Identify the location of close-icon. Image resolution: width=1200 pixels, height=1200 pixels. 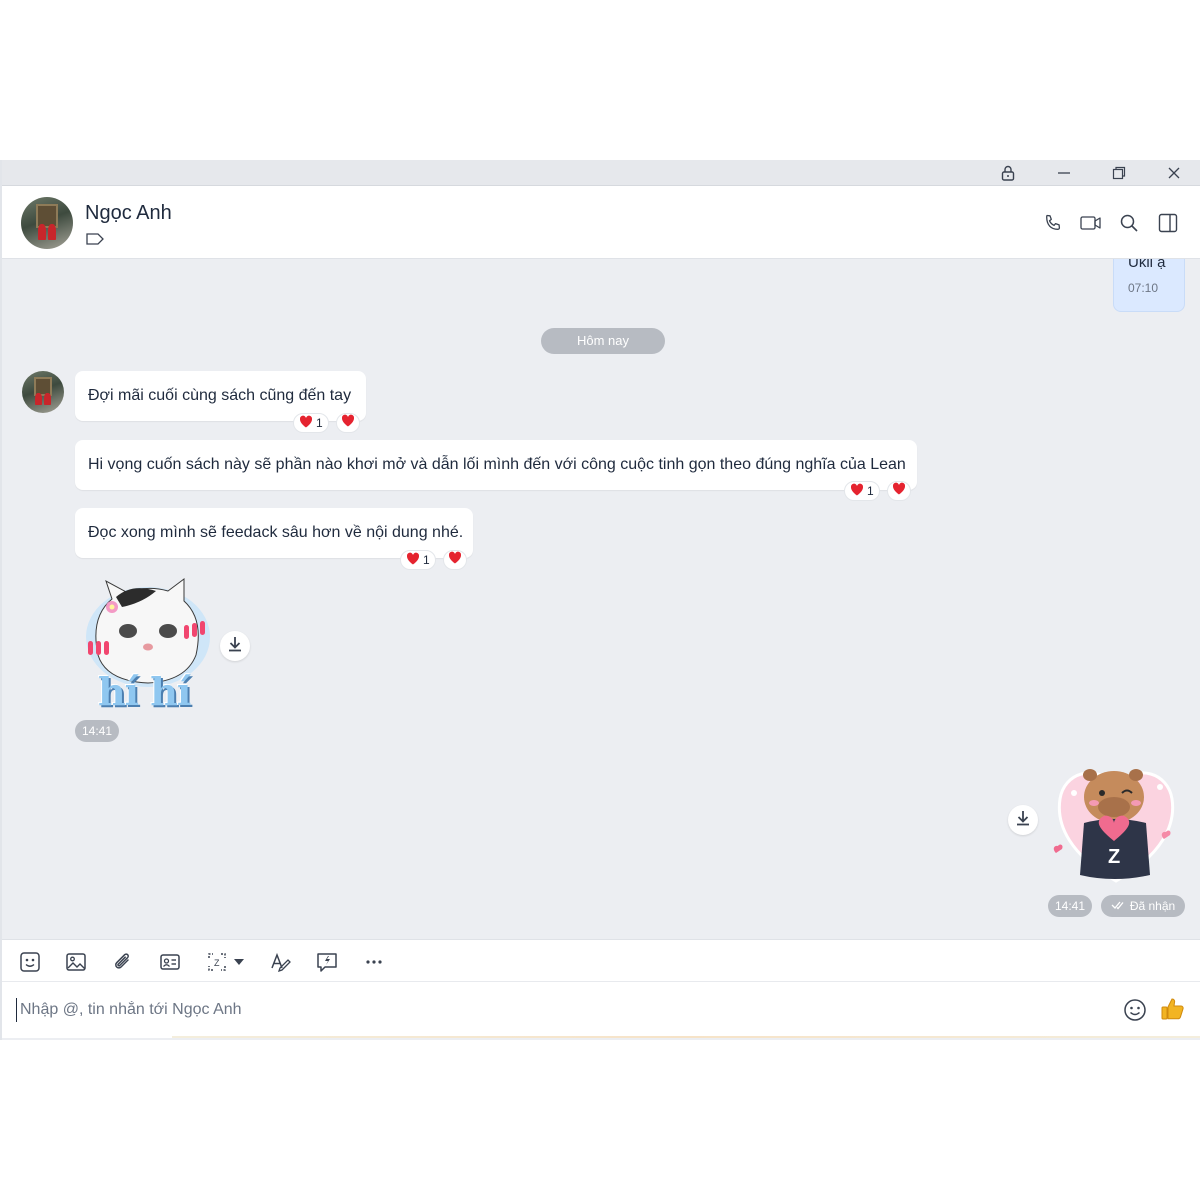
(1174, 173).